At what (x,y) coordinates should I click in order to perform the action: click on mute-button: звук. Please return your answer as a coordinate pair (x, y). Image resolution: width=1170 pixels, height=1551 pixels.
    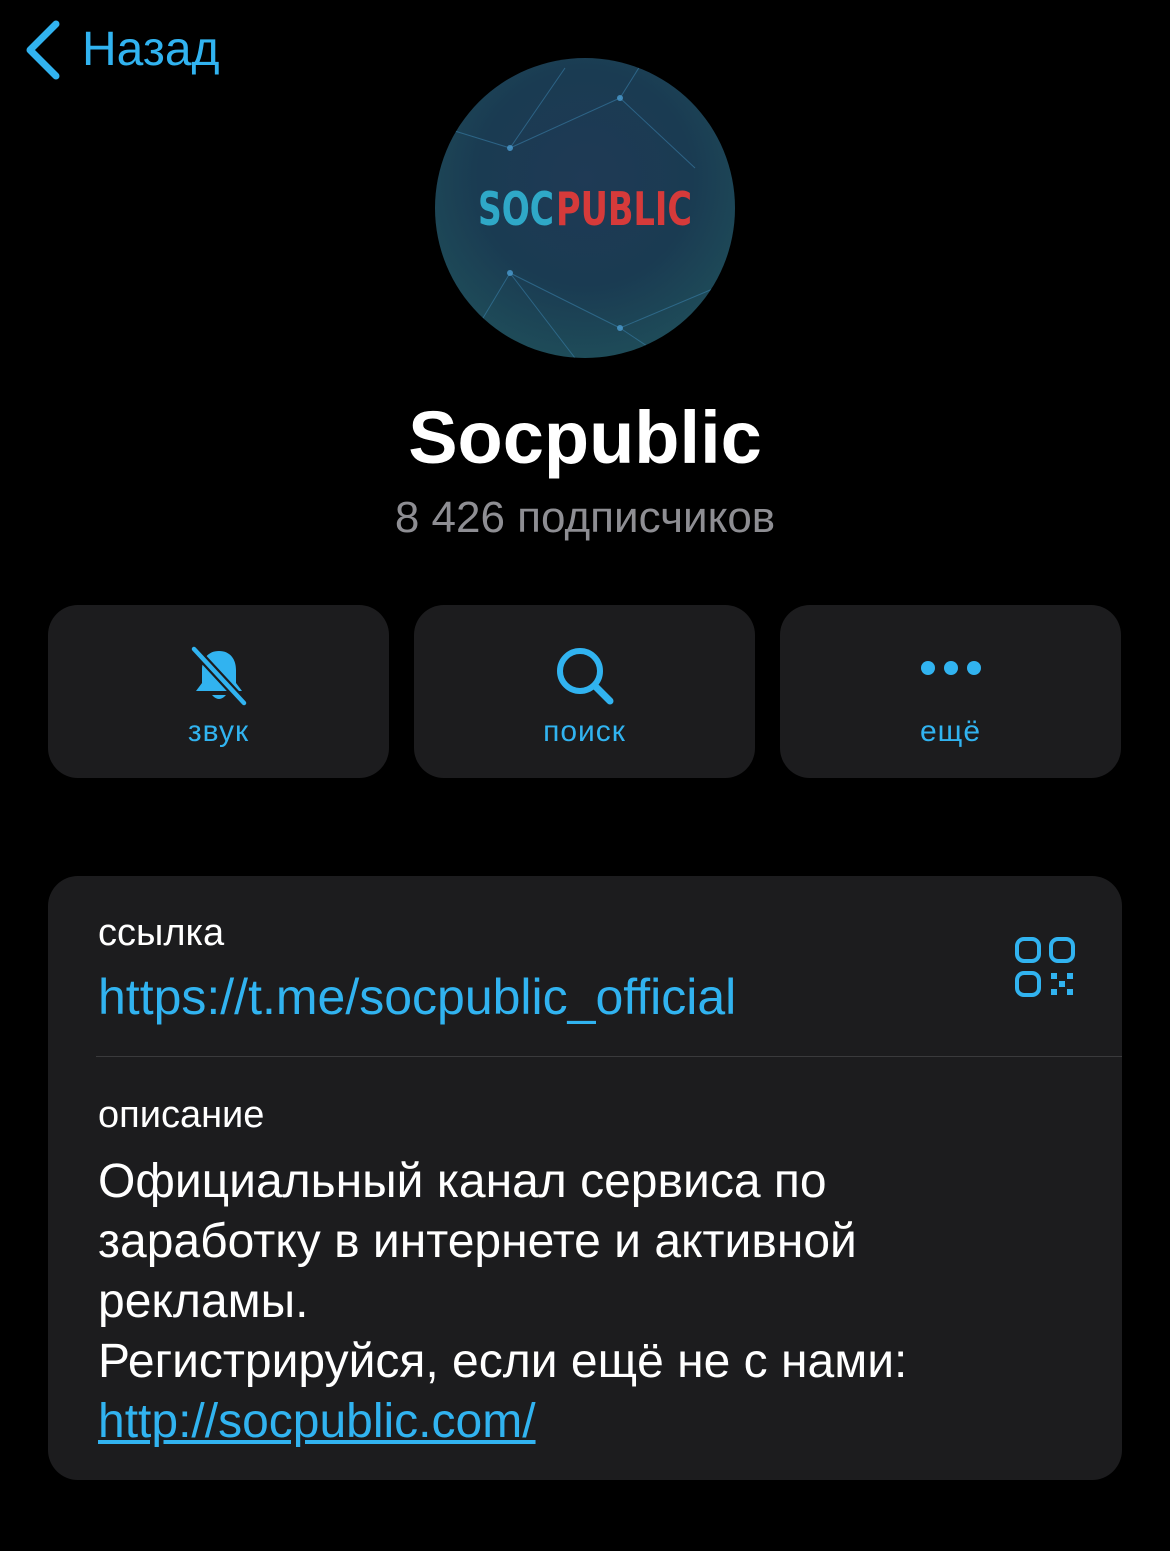
    Looking at the image, I should click on (218, 691).